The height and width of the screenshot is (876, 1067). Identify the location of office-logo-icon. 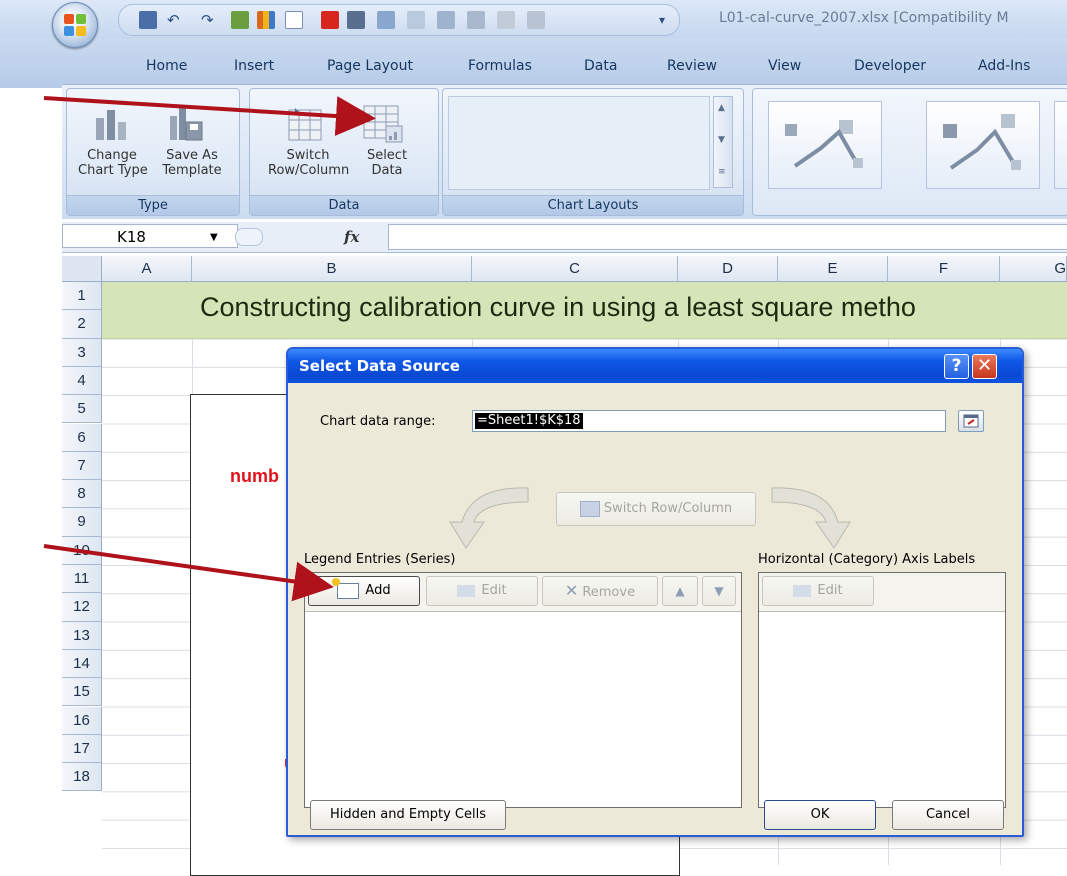
(75, 25).